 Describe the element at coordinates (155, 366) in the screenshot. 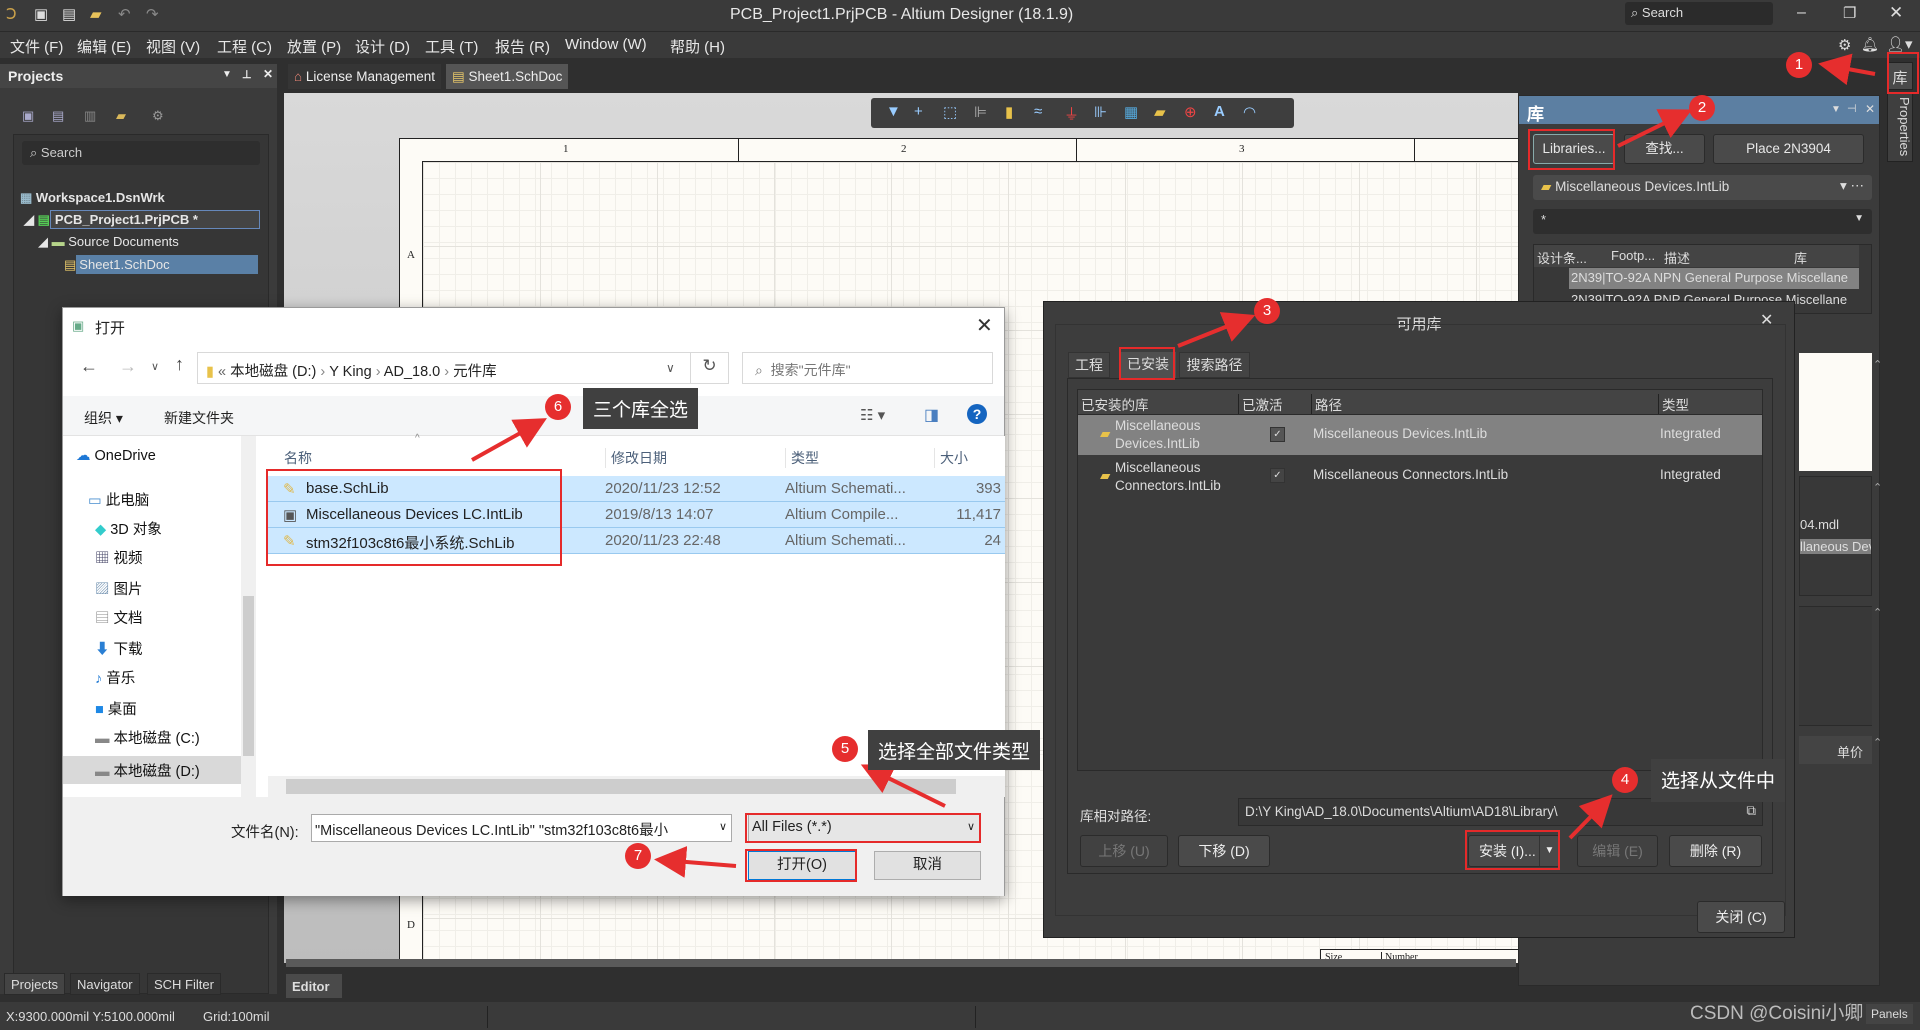

I see `recent-dropdown-icon: ∨` at that location.